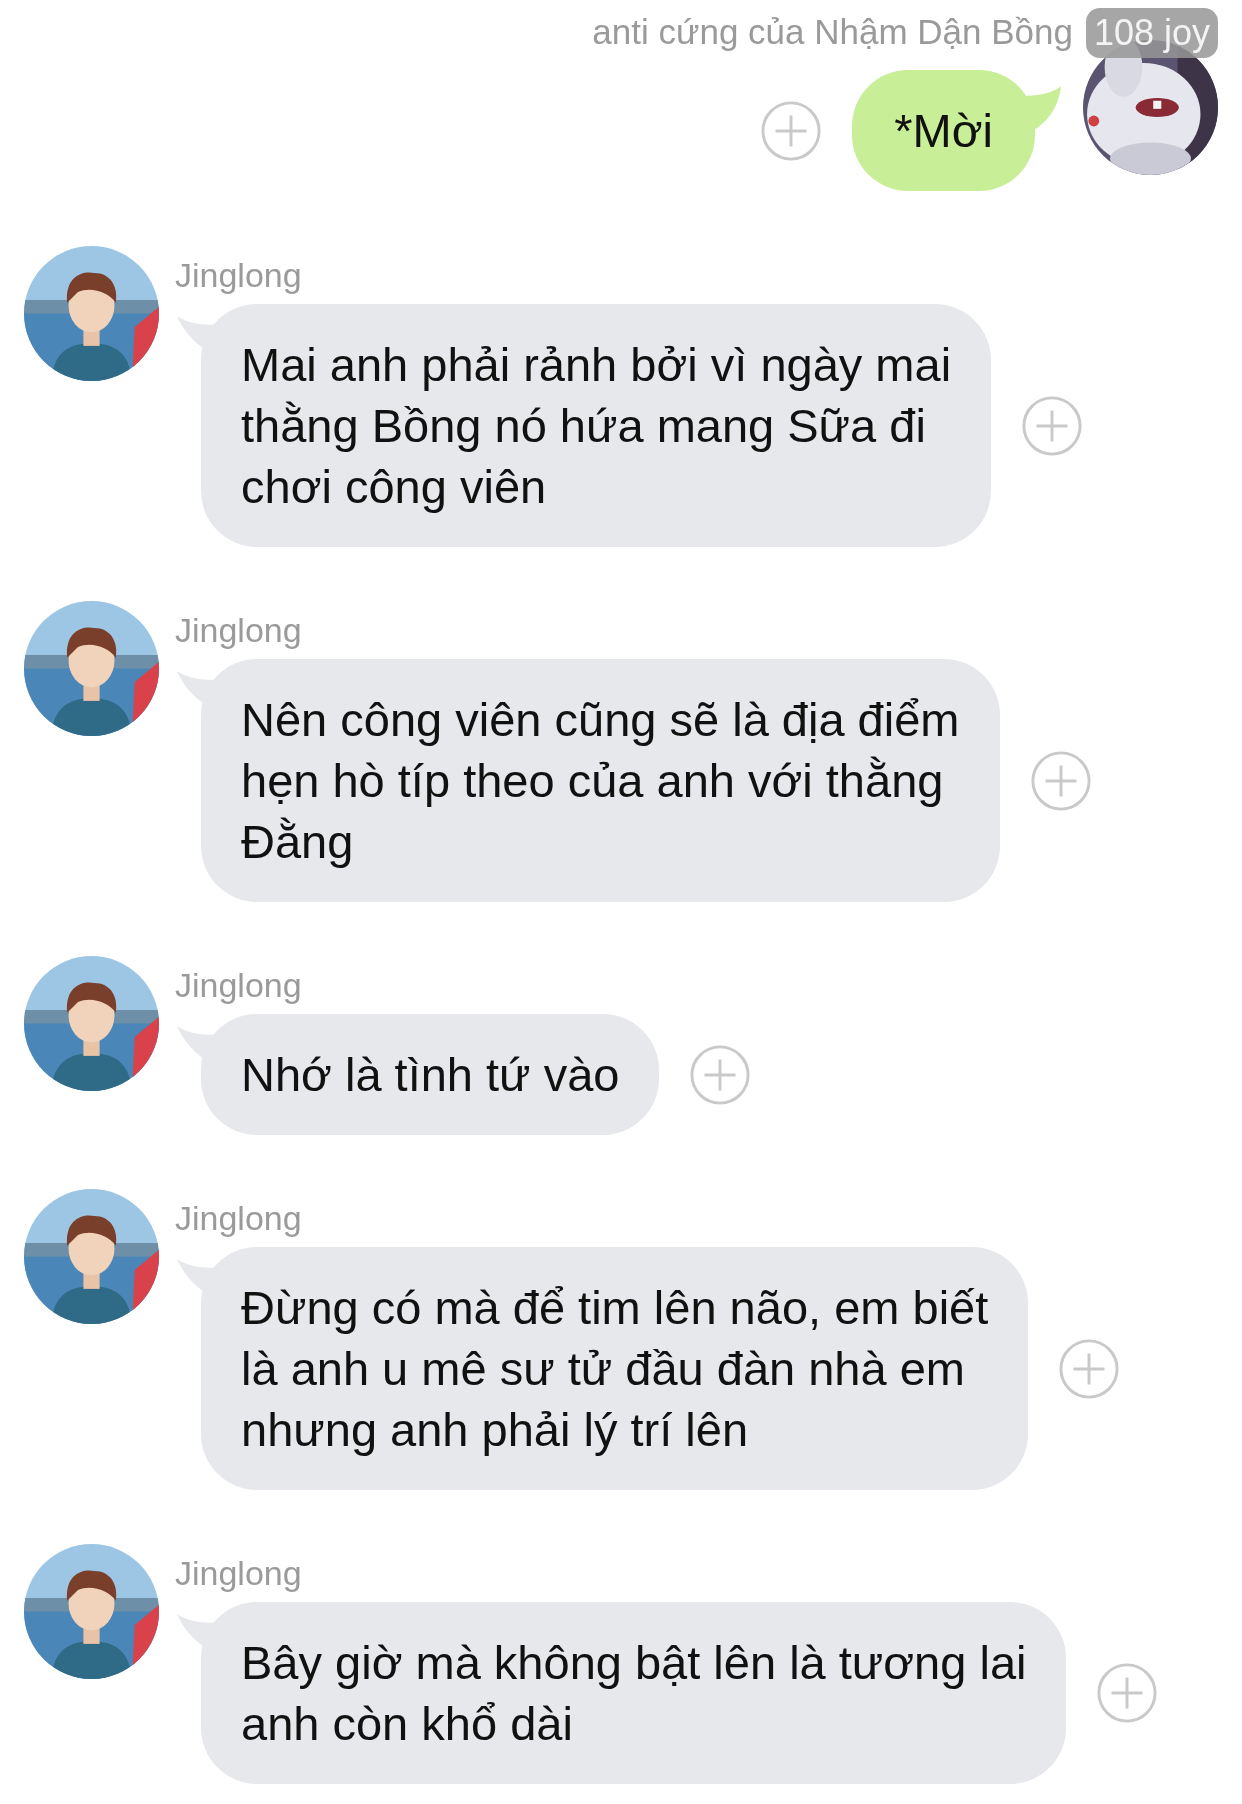 This screenshot has width=1242, height=1804. I want to click on message-bubble: Đừng có mà để tim lên não, em biết là anh u mê sư tử đầu đàn nhà em nhưng anh phải lý trí lên, so click(615, 1368).